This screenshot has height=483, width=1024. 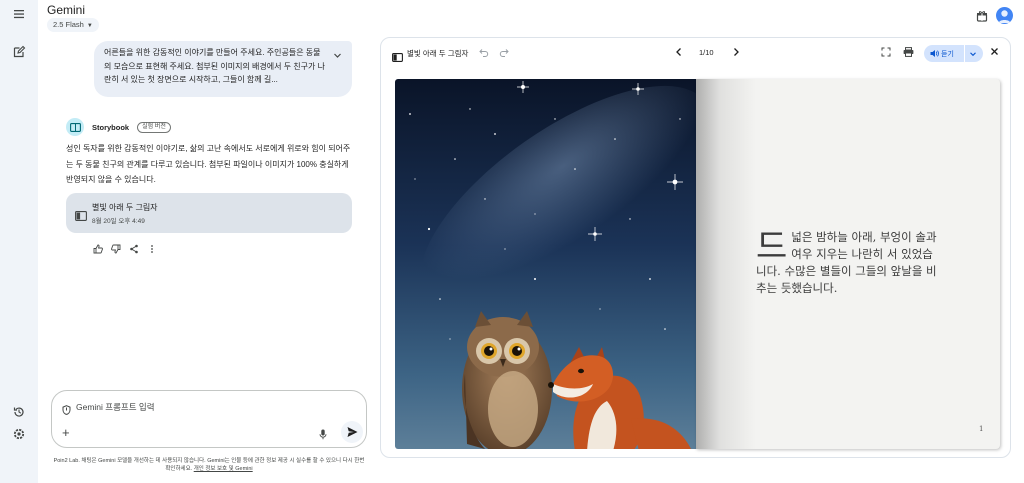 What do you see at coordinates (154, 127) in the screenshot?
I see `experimental-badge: 실험 버전` at bounding box center [154, 127].